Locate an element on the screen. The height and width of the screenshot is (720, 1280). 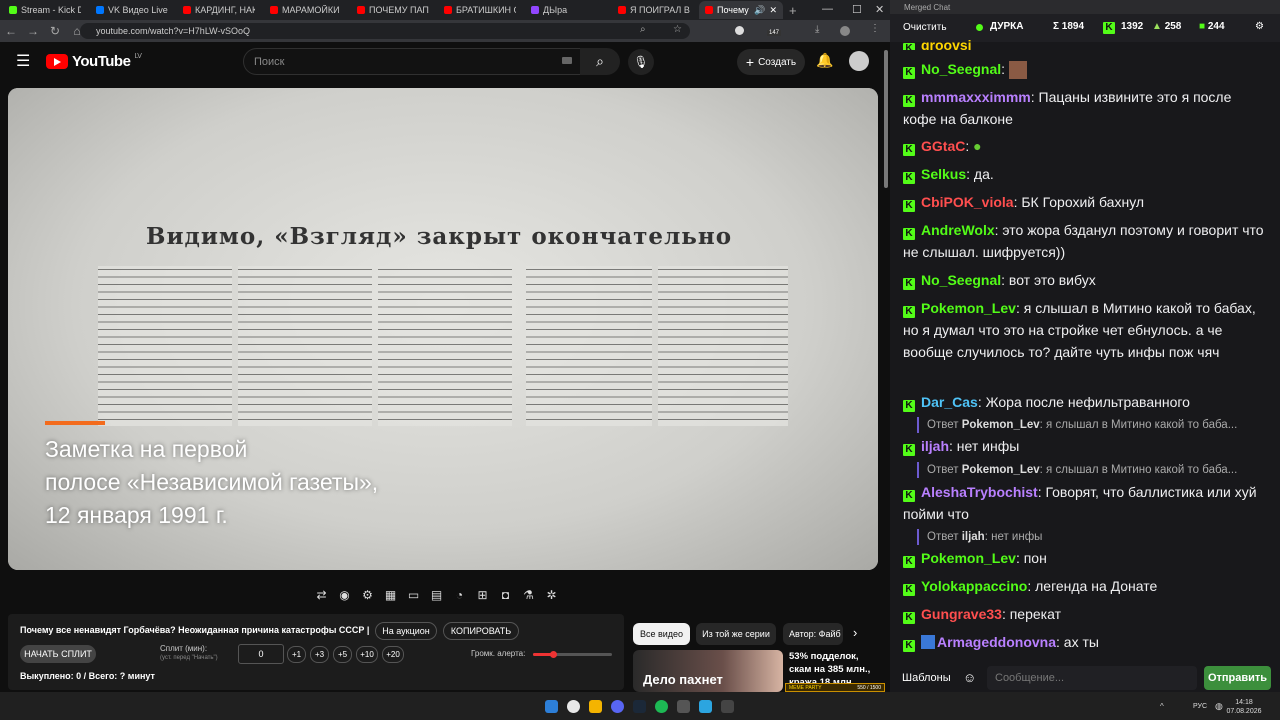
browser-tab-active: Почему все не🔊✕ is located at coordinates (741, 10).